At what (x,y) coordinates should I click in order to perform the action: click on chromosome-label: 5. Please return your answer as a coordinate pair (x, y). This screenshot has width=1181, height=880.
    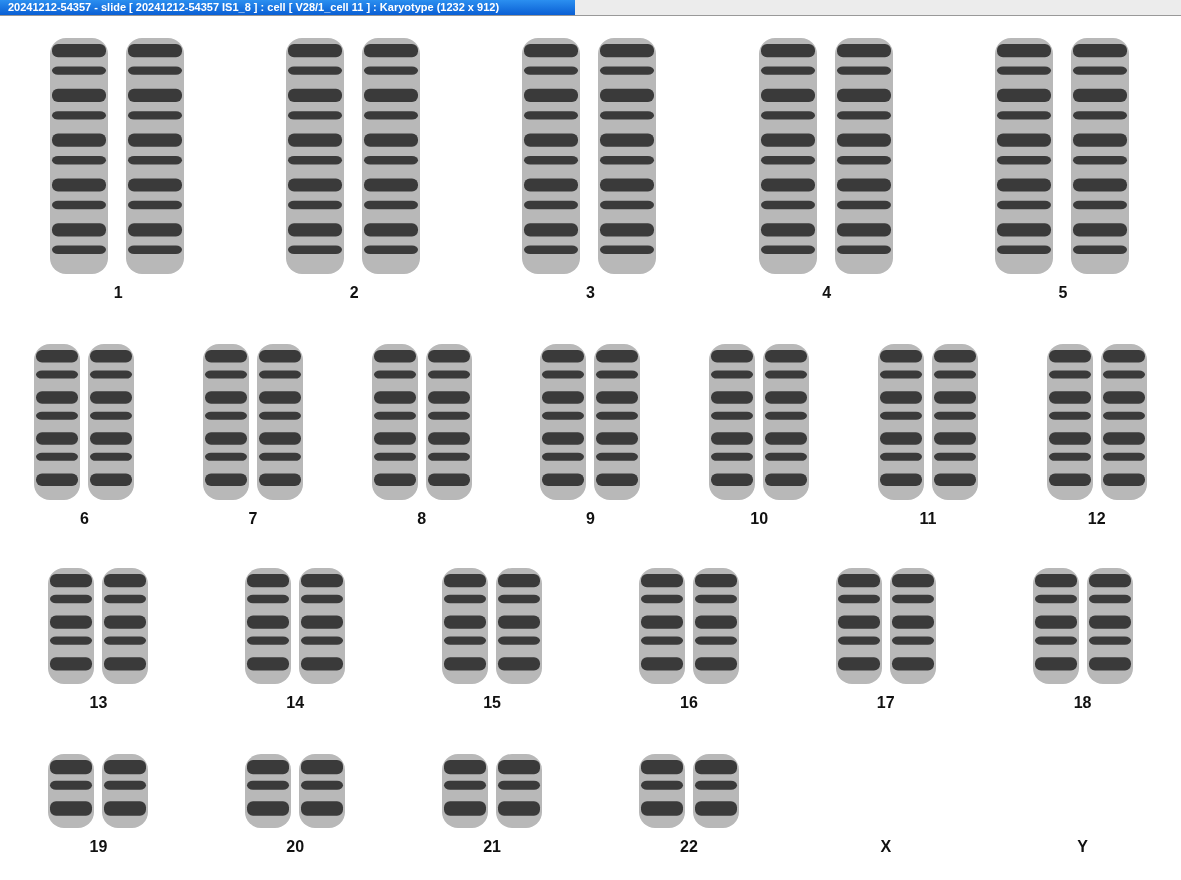
    Looking at the image, I should click on (1063, 293).